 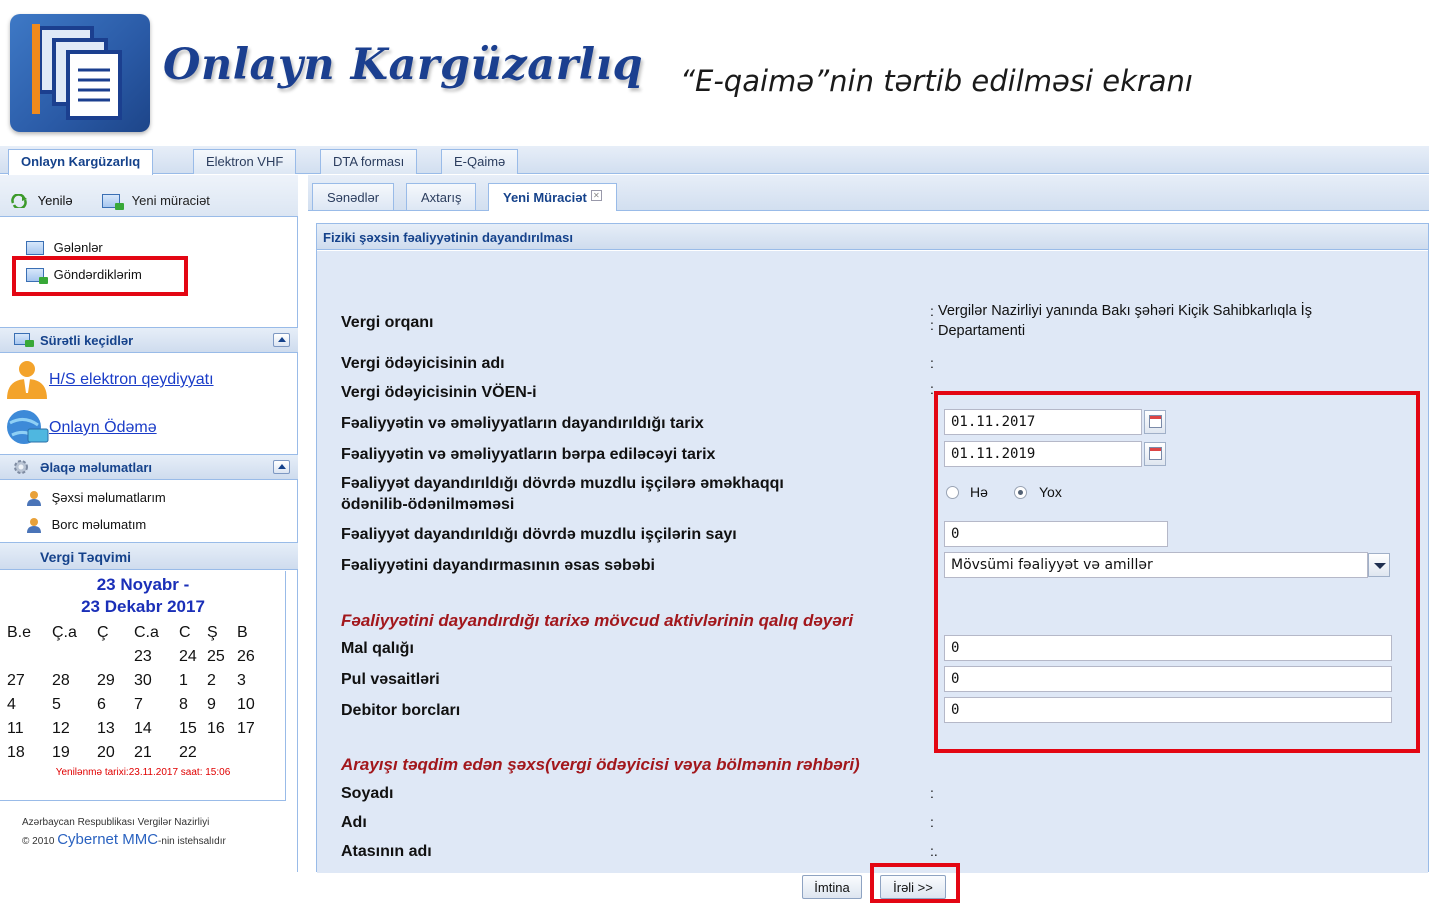 What do you see at coordinates (390, 679) in the screenshot?
I see `cash-label: Pul vəsaitləri` at bounding box center [390, 679].